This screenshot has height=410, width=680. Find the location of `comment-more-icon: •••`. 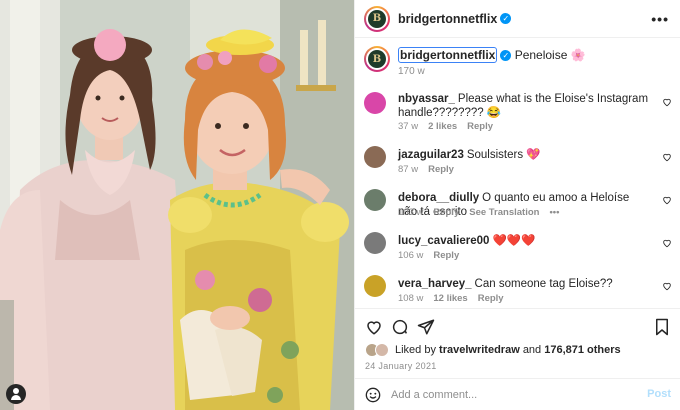

comment-more-icon: ••• is located at coordinates (554, 212).